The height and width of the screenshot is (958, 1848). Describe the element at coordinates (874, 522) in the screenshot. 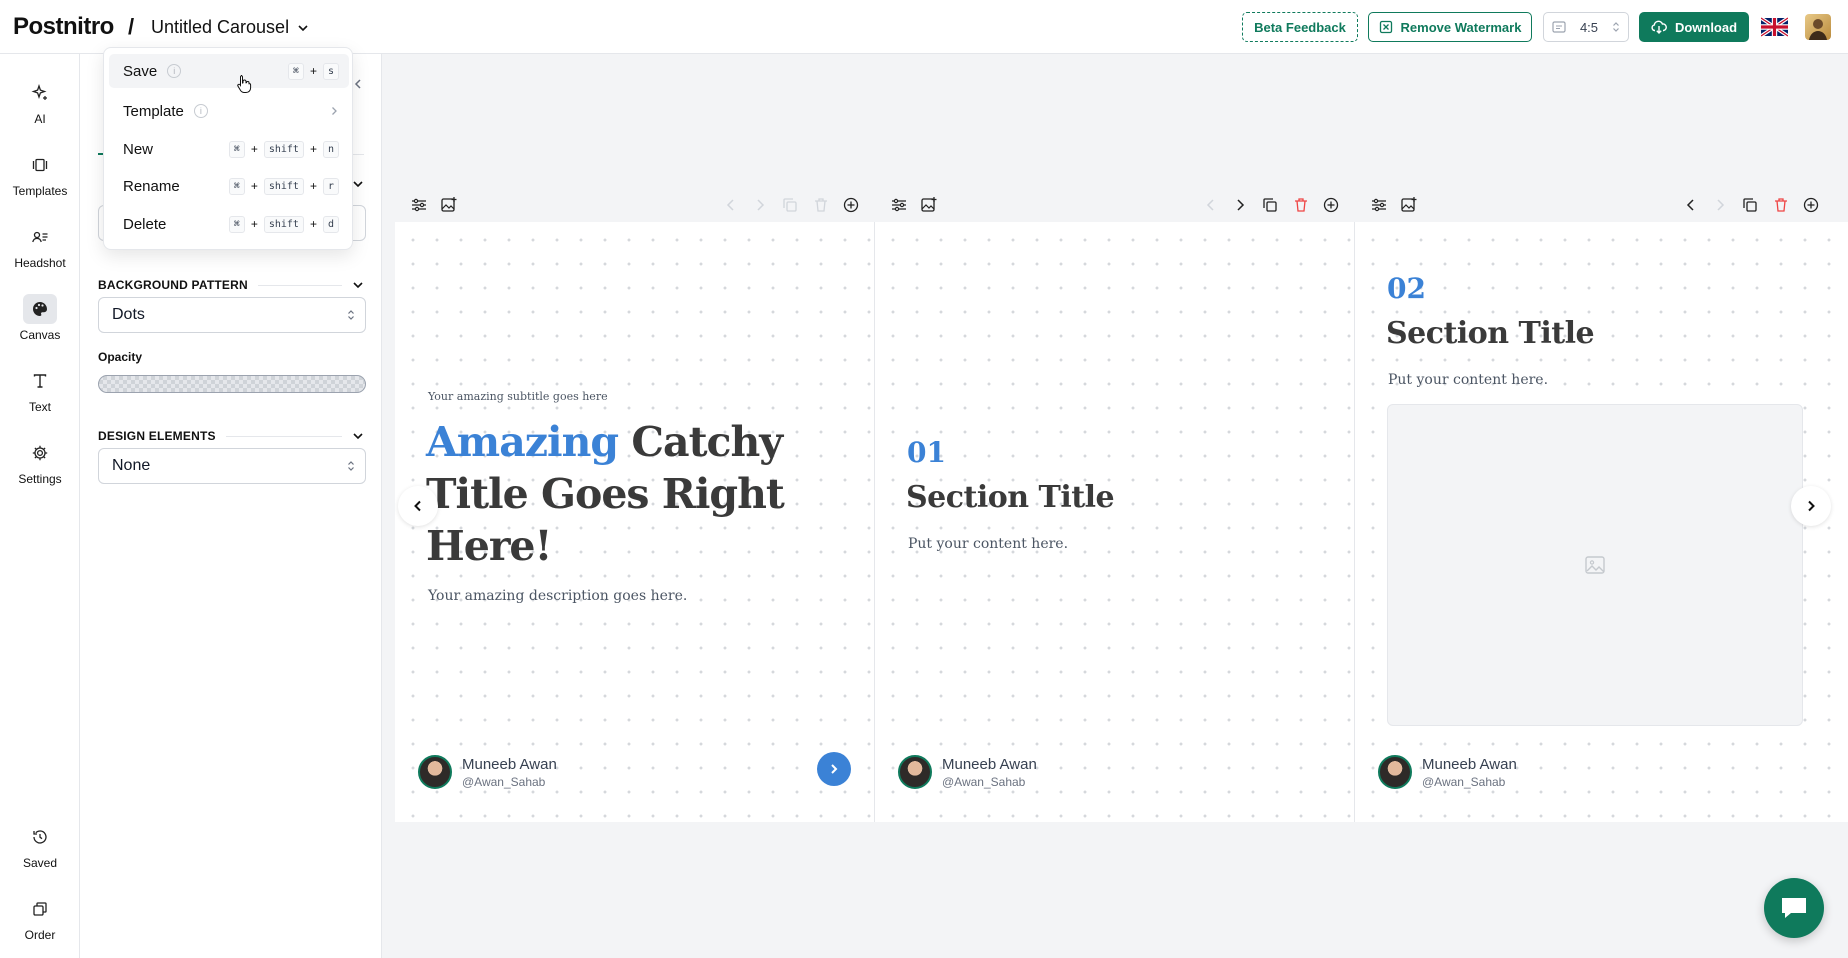

I see `slide-divider` at that location.